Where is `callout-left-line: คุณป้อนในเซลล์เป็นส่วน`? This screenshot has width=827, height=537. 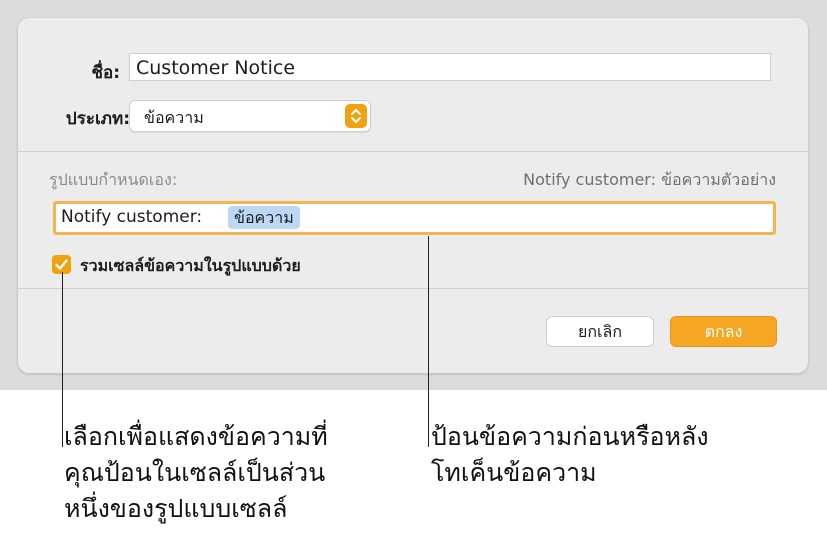 callout-left-line: คุณป้อนในเซลล์เป็นส่วน is located at coordinates (195, 472).